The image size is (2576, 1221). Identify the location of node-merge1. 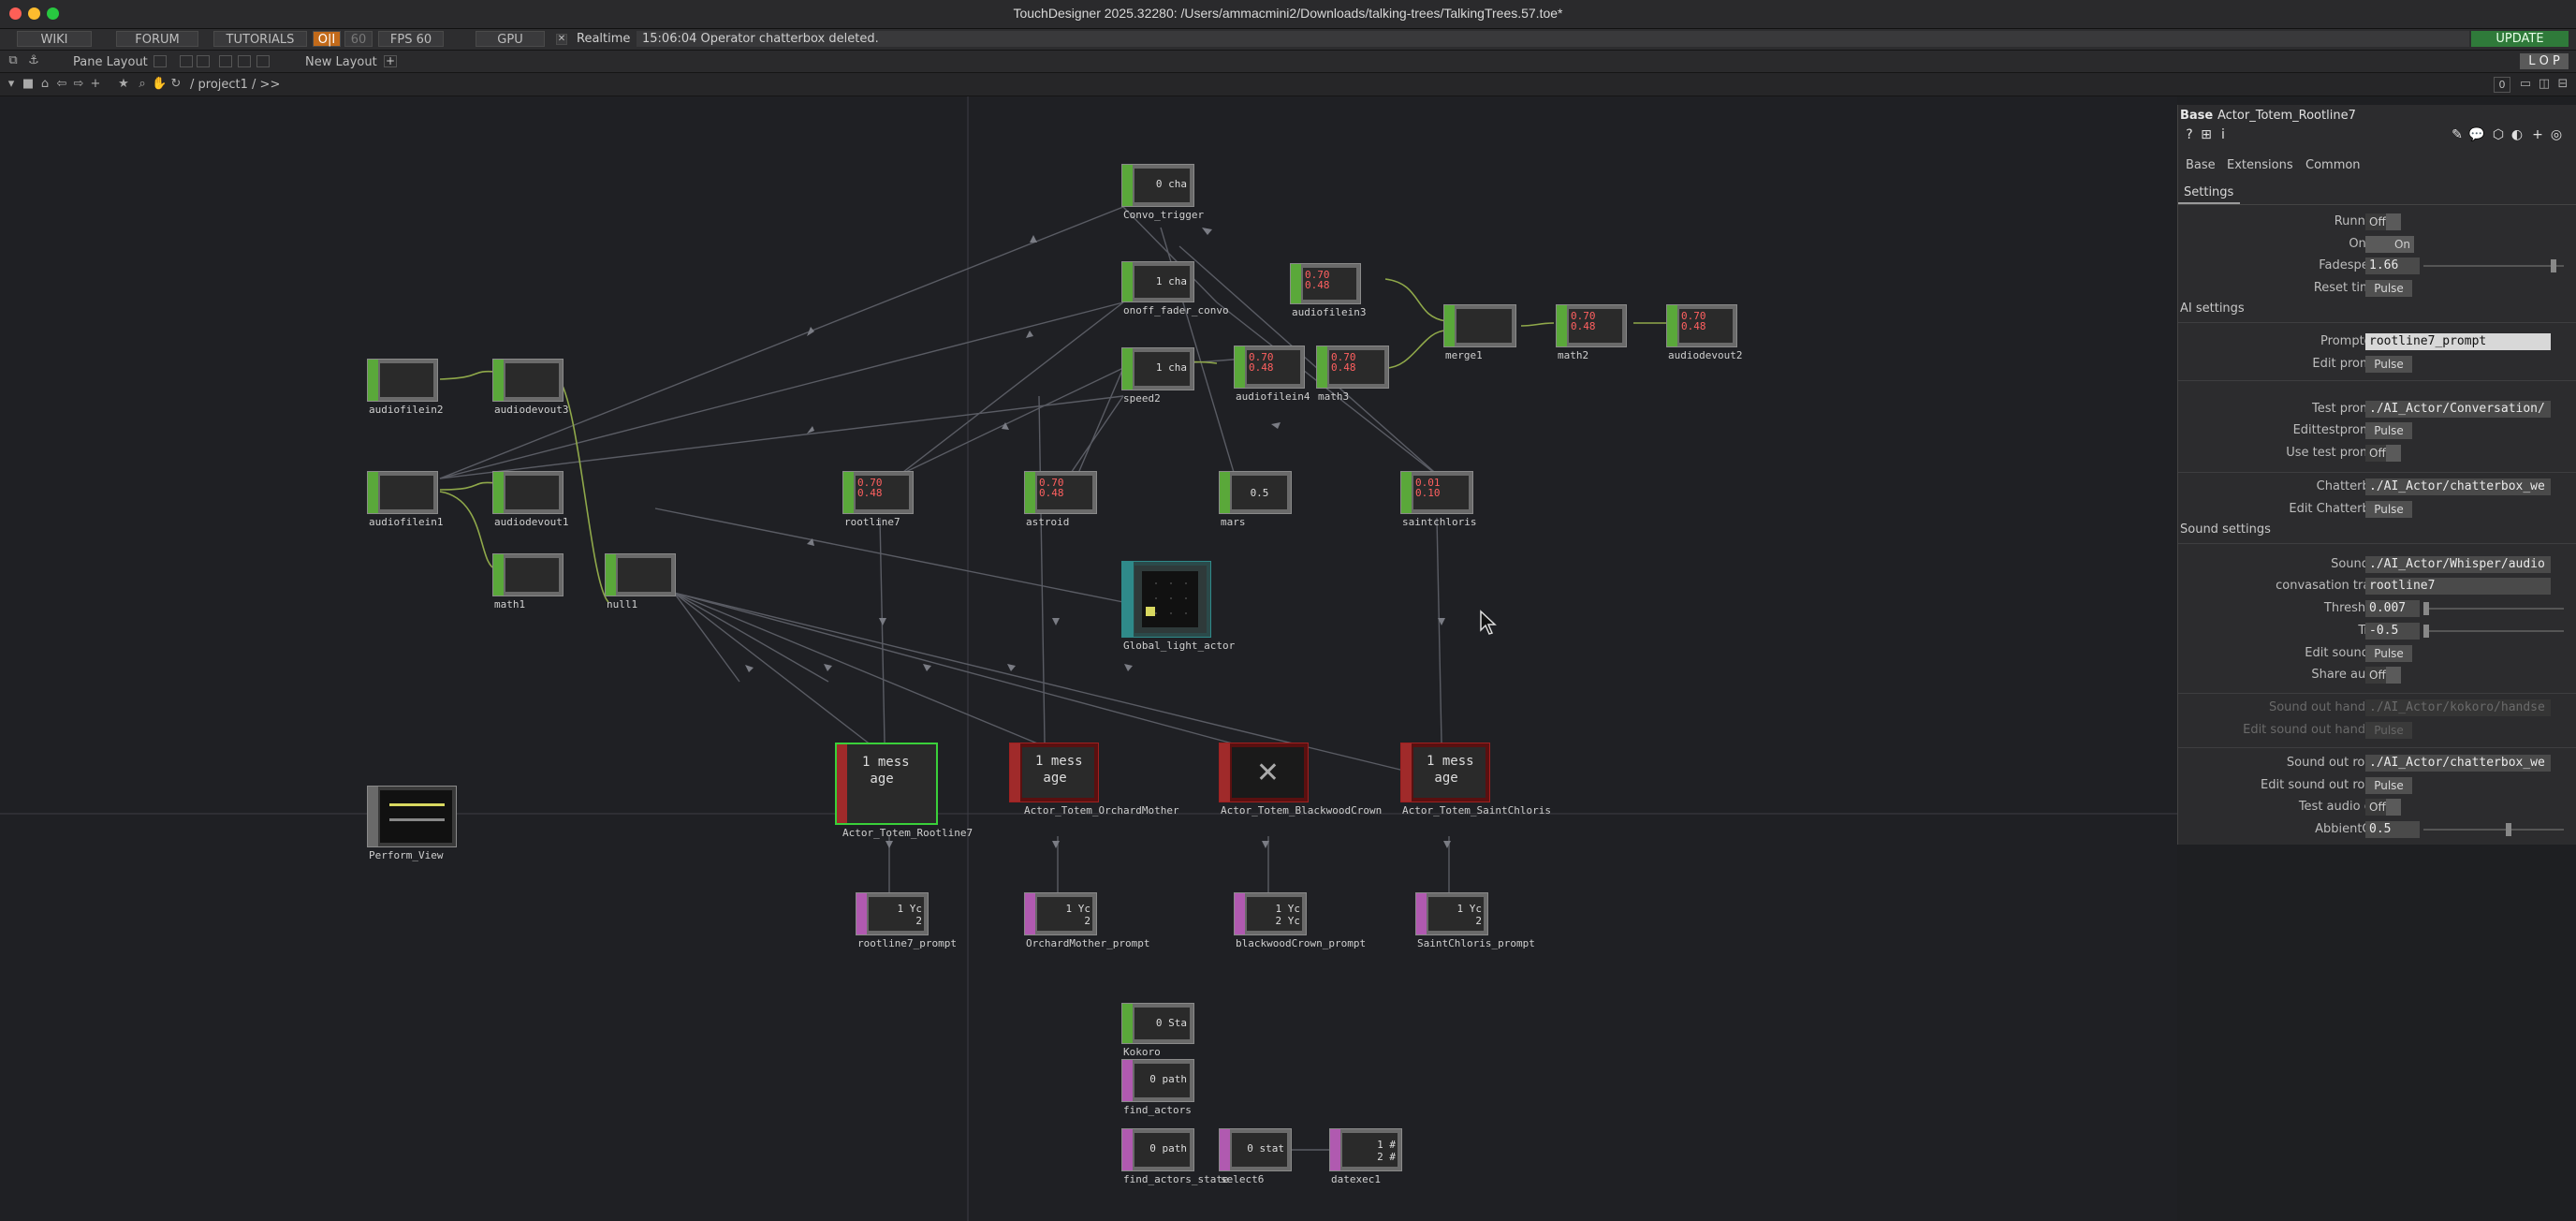
(1479, 325).